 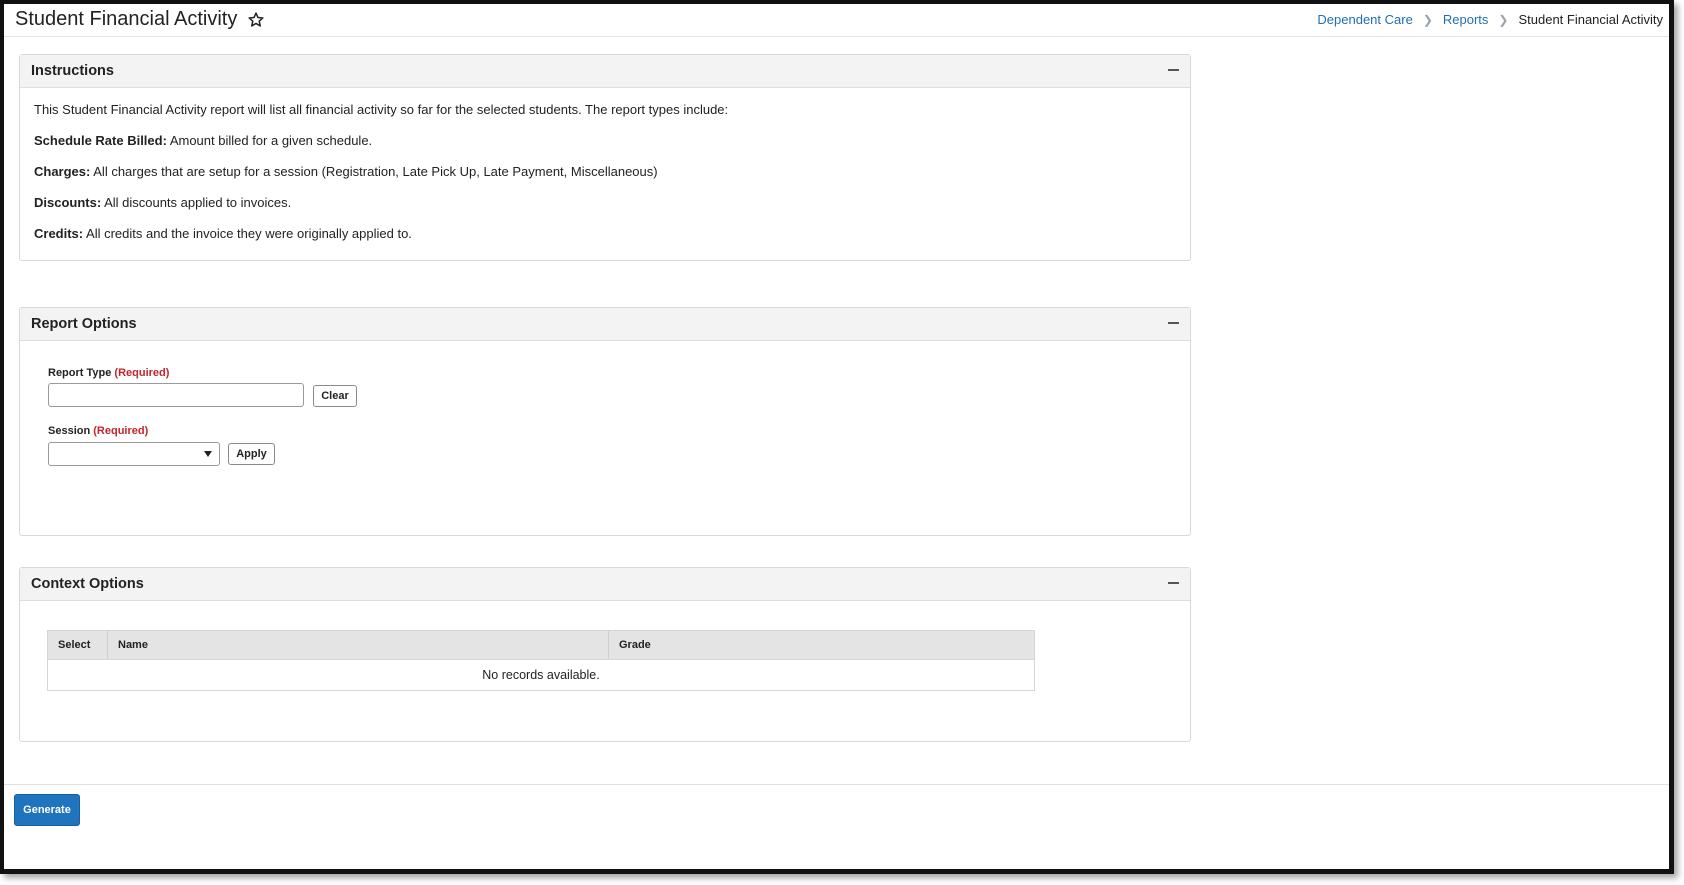 What do you see at coordinates (62, 171) in the screenshot?
I see `instructions-term: Charges:` at bounding box center [62, 171].